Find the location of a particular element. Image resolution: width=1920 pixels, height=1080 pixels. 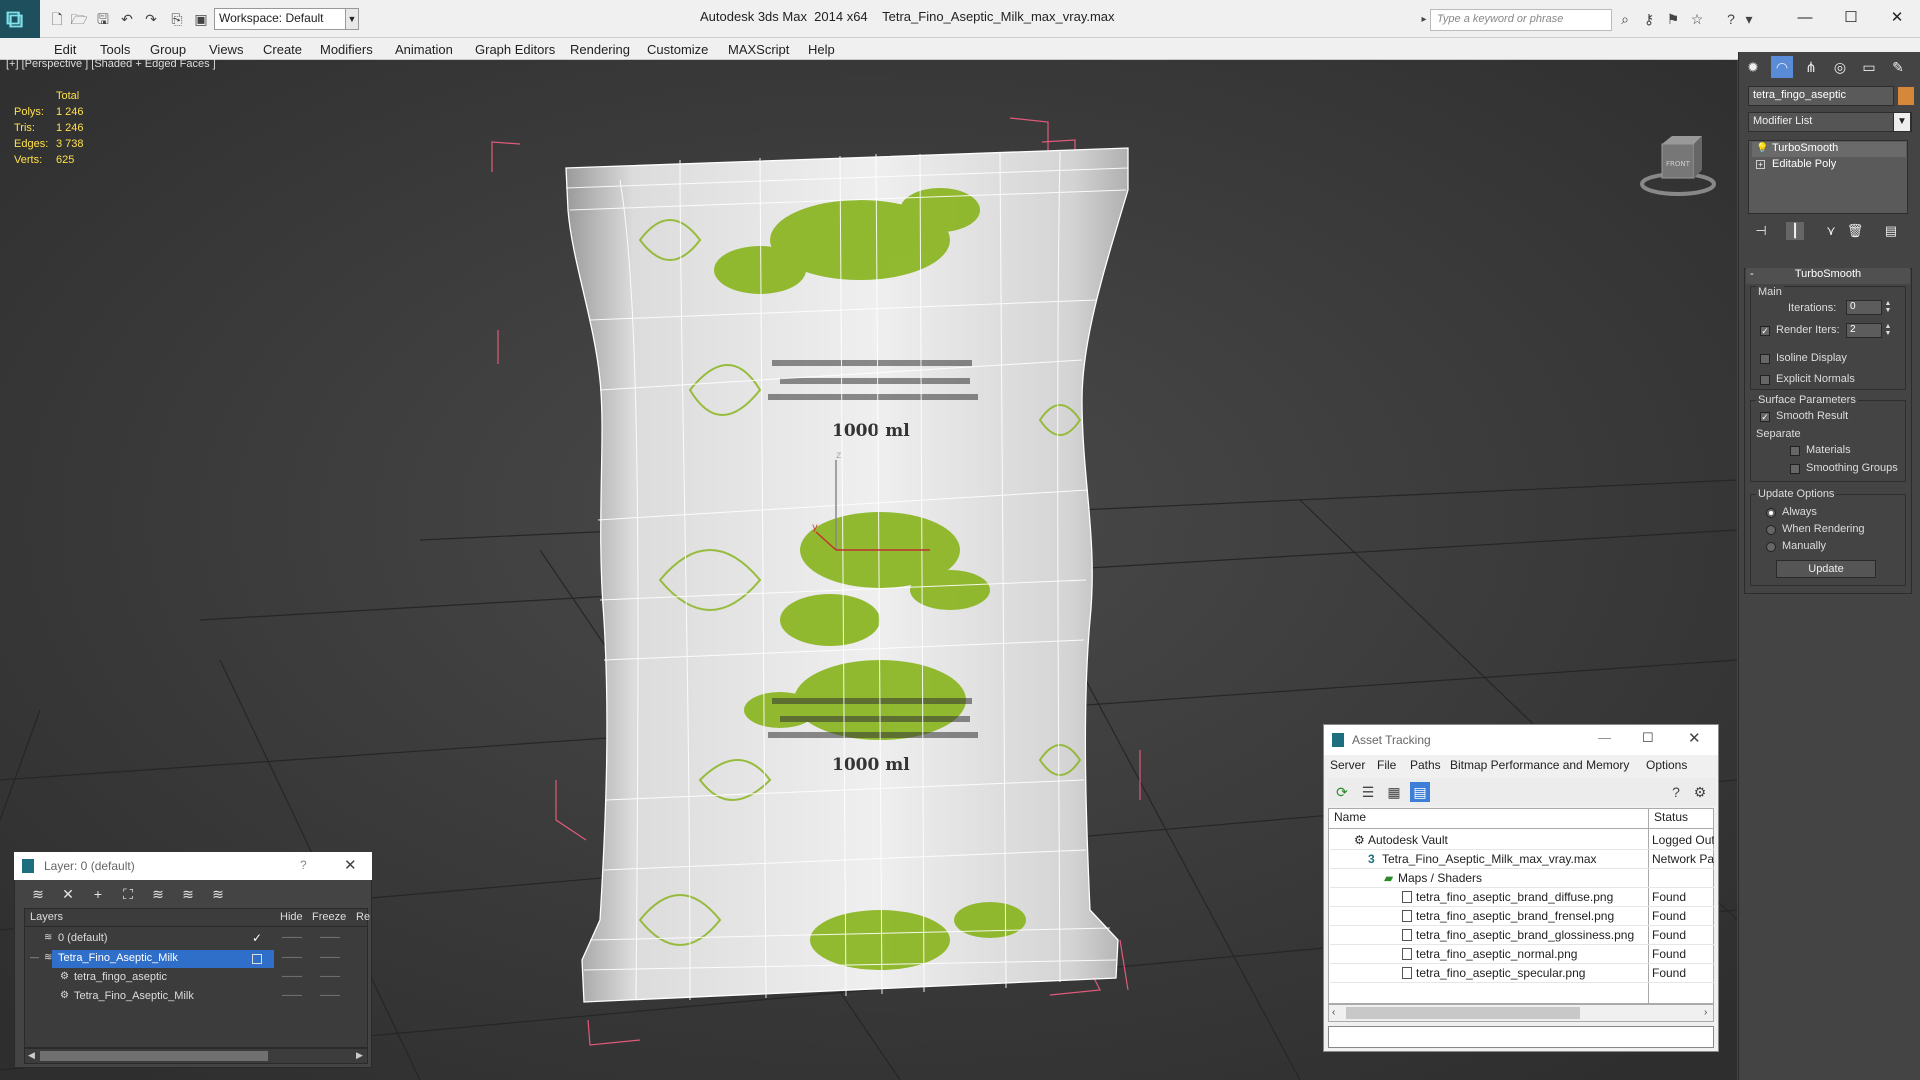

asset-row: ⚙ Autodesk Vault Logged Out is located at coordinates (1522, 840).